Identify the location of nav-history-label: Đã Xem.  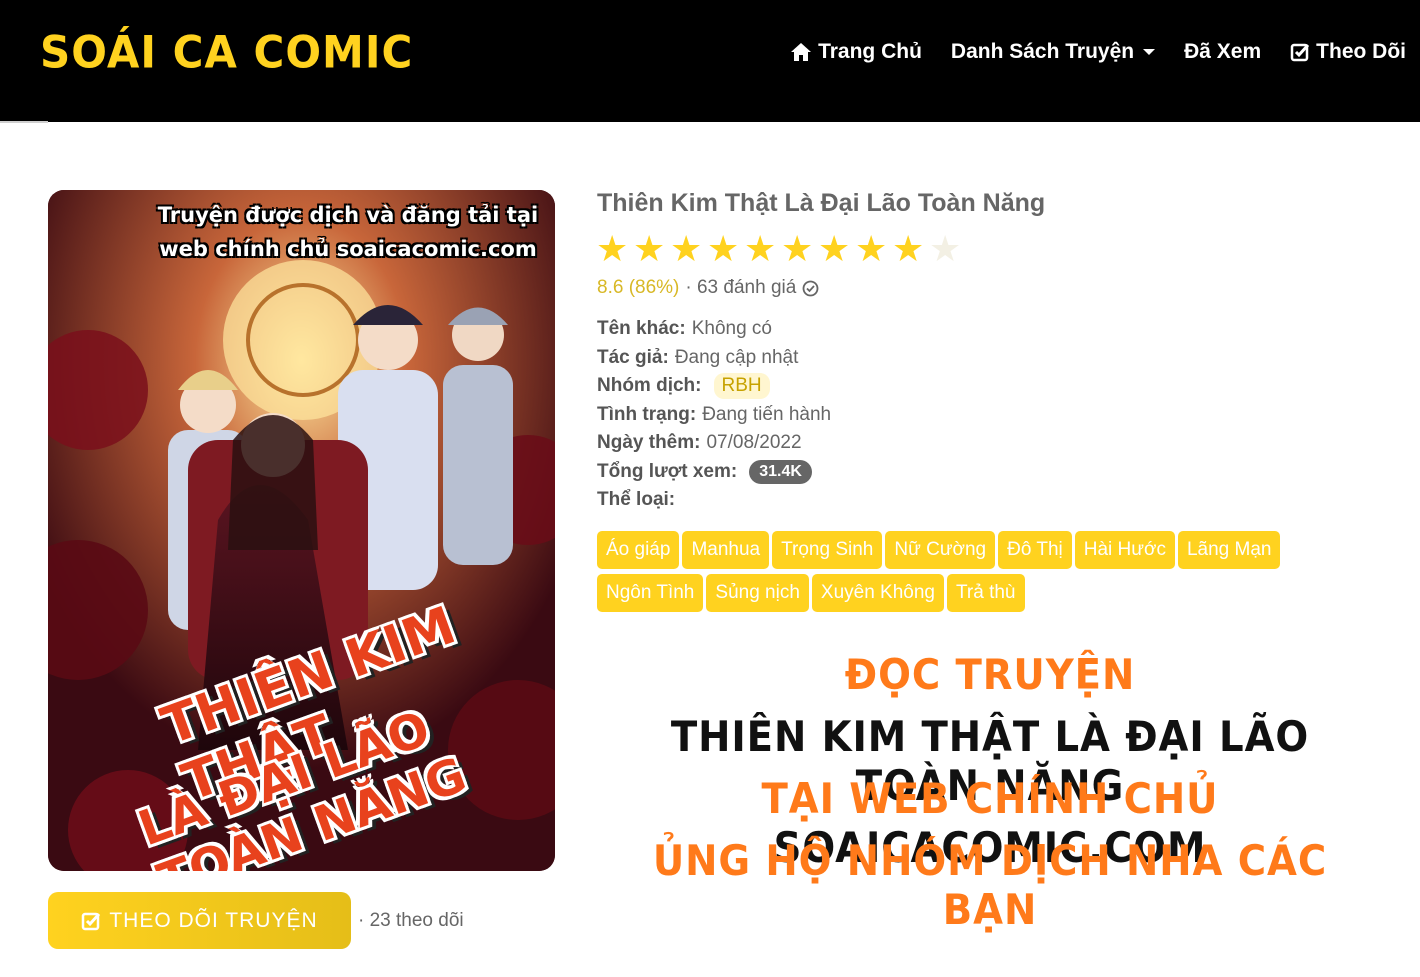
(1223, 51).